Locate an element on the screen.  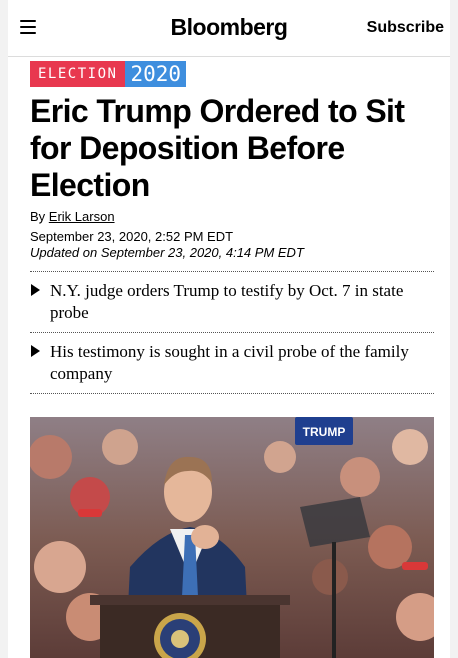
election-2020-badge: ELECTION 2020 is located at coordinates (108, 74).